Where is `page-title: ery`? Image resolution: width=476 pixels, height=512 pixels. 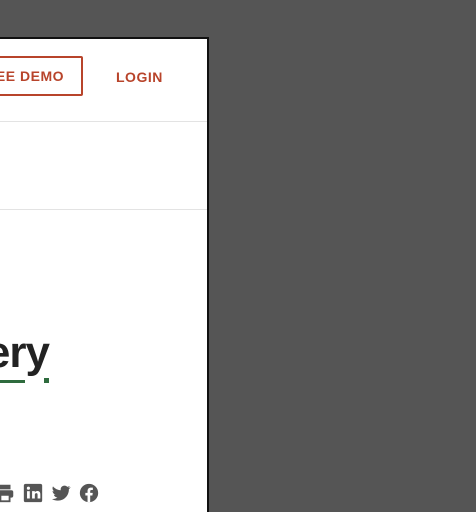 page-title: ery is located at coordinates (25, 352).